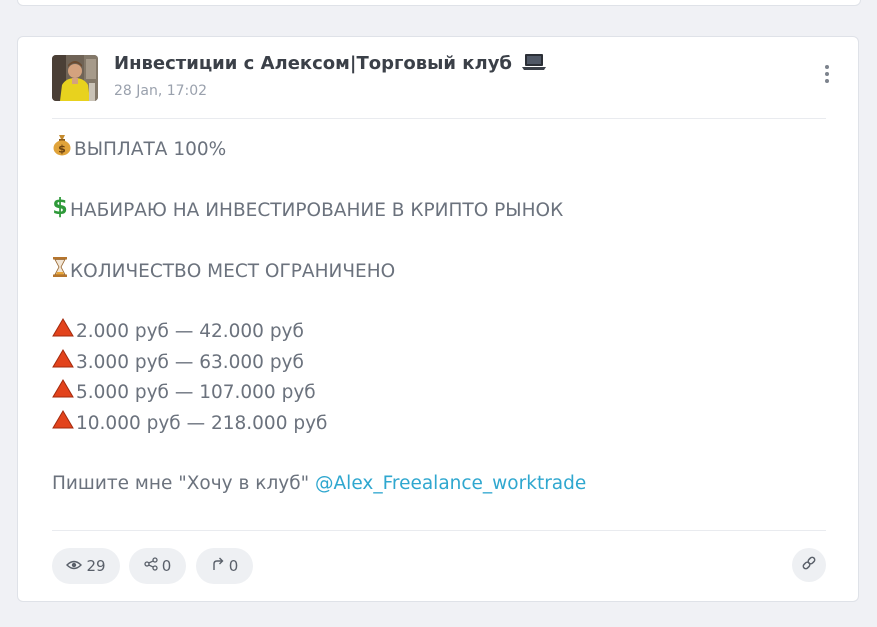  Describe the element at coordinates (440, 150) in the screenshot. I see `payout-line: $ ВЫПЛАТА 100%` at that location.